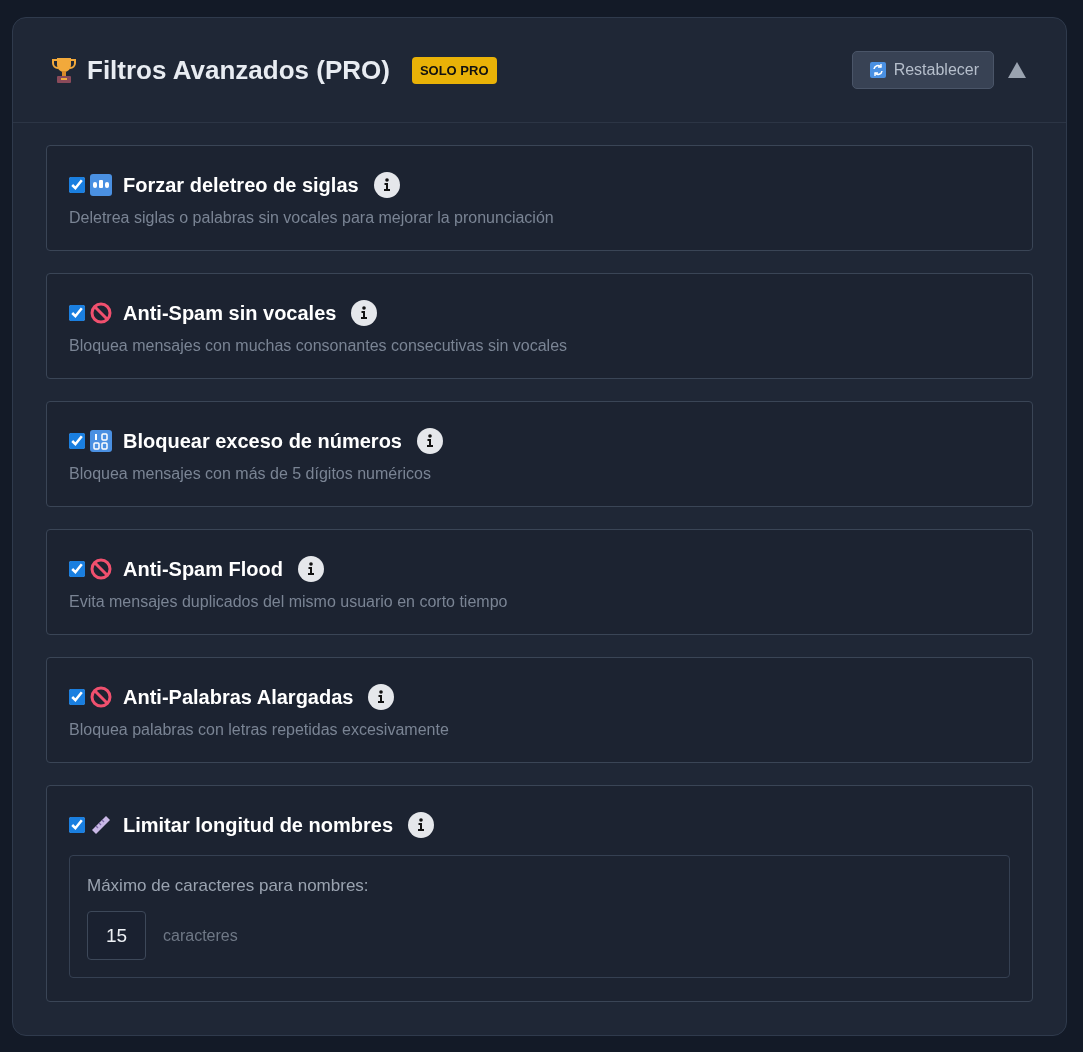 The height and width of the screenshot is (1052, 1083). What do you see at coordinates (922, 70) in the screenshot?
I see `reset-button: Restablecer` at bounding box center [922, 70].